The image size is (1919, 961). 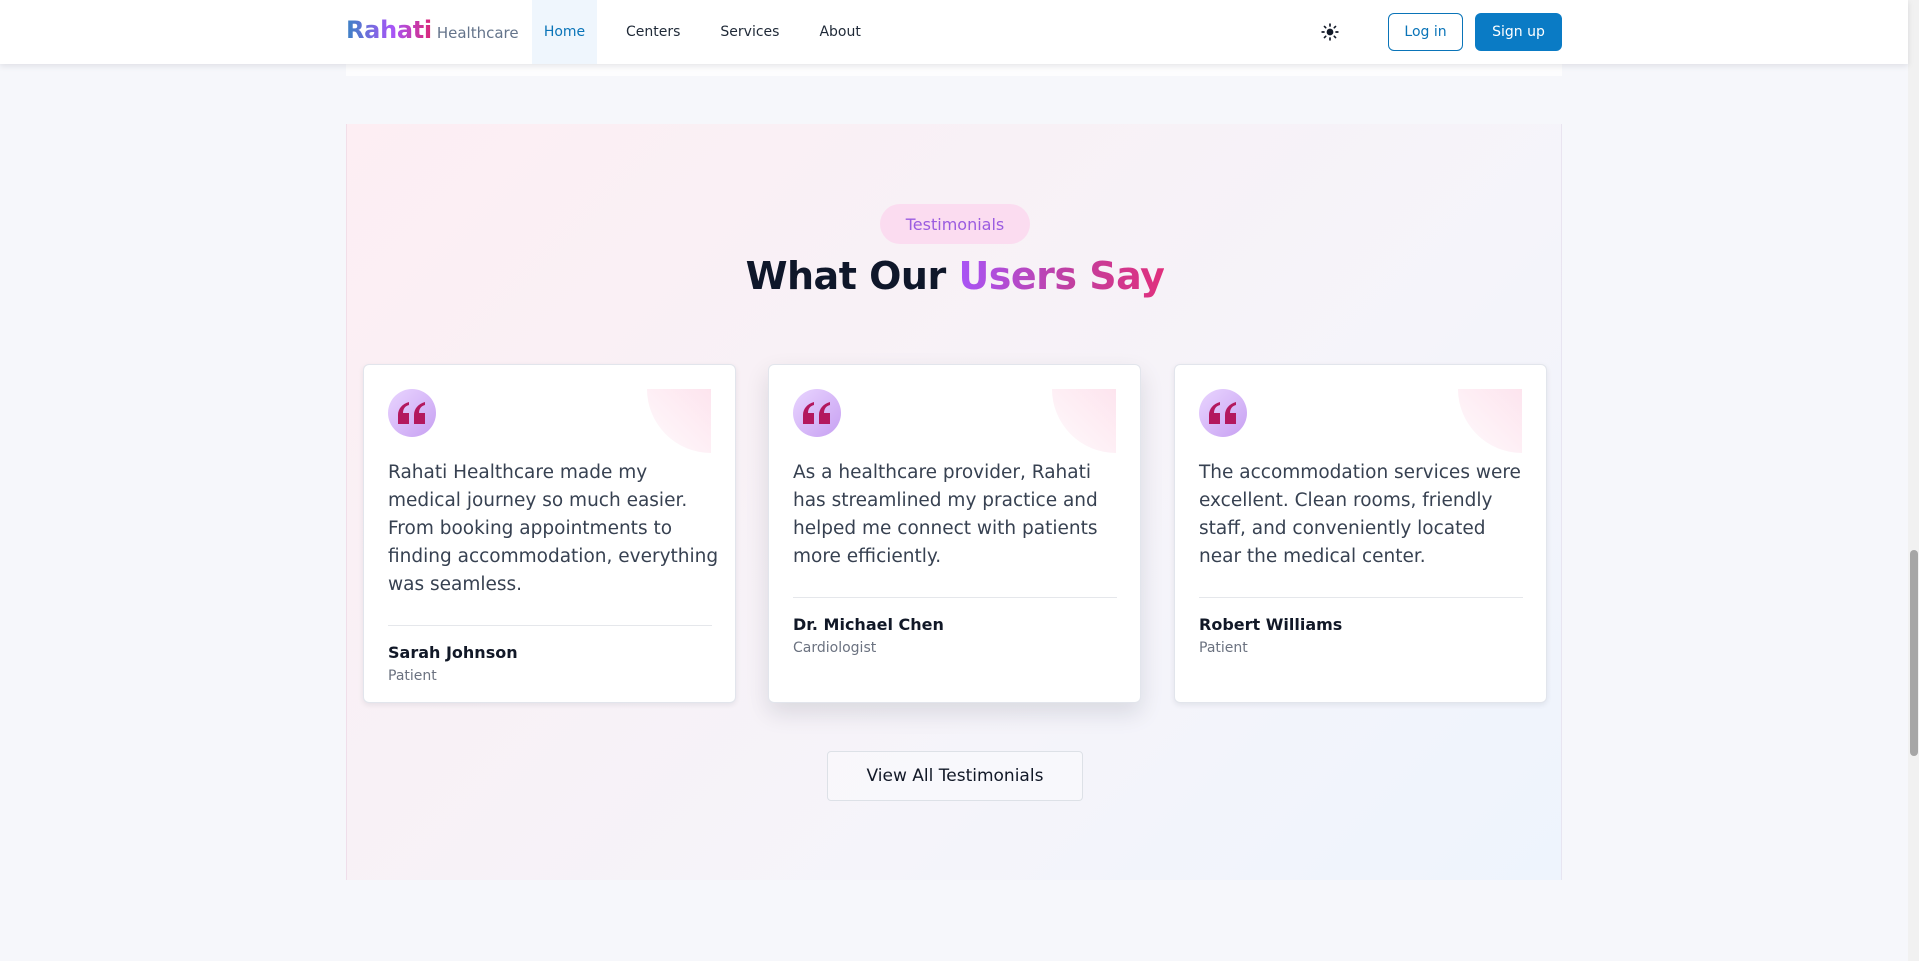 I want to click on section-title-prefix: What Our, so click(x=852, y=276).